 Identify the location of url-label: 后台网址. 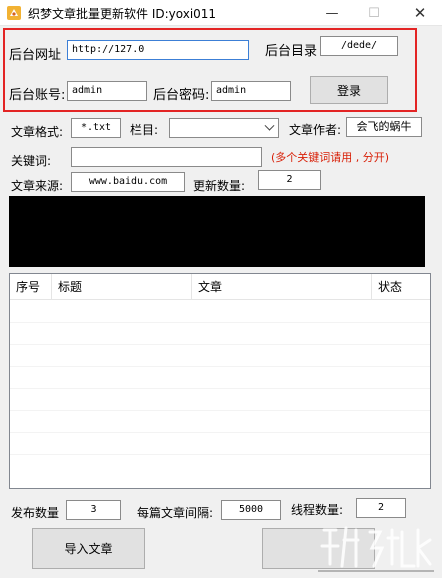
(35, 55).